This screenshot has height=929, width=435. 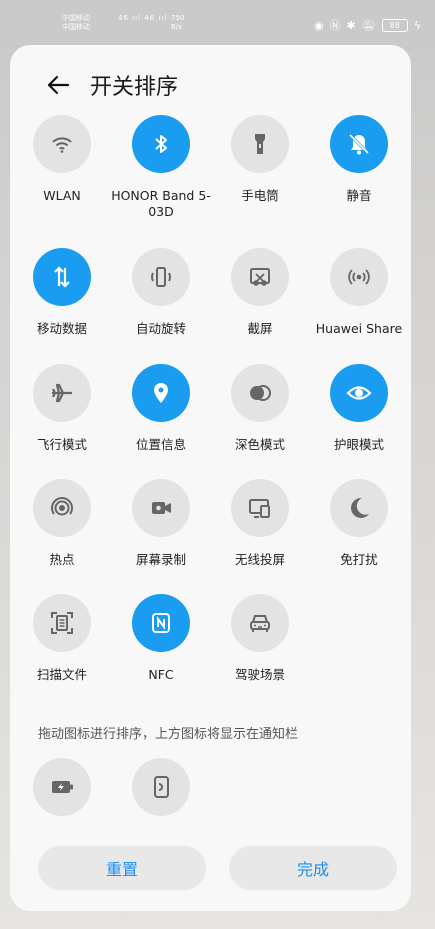 I want to click on tile-label: 无线投屏, so click(x=259, y=559).